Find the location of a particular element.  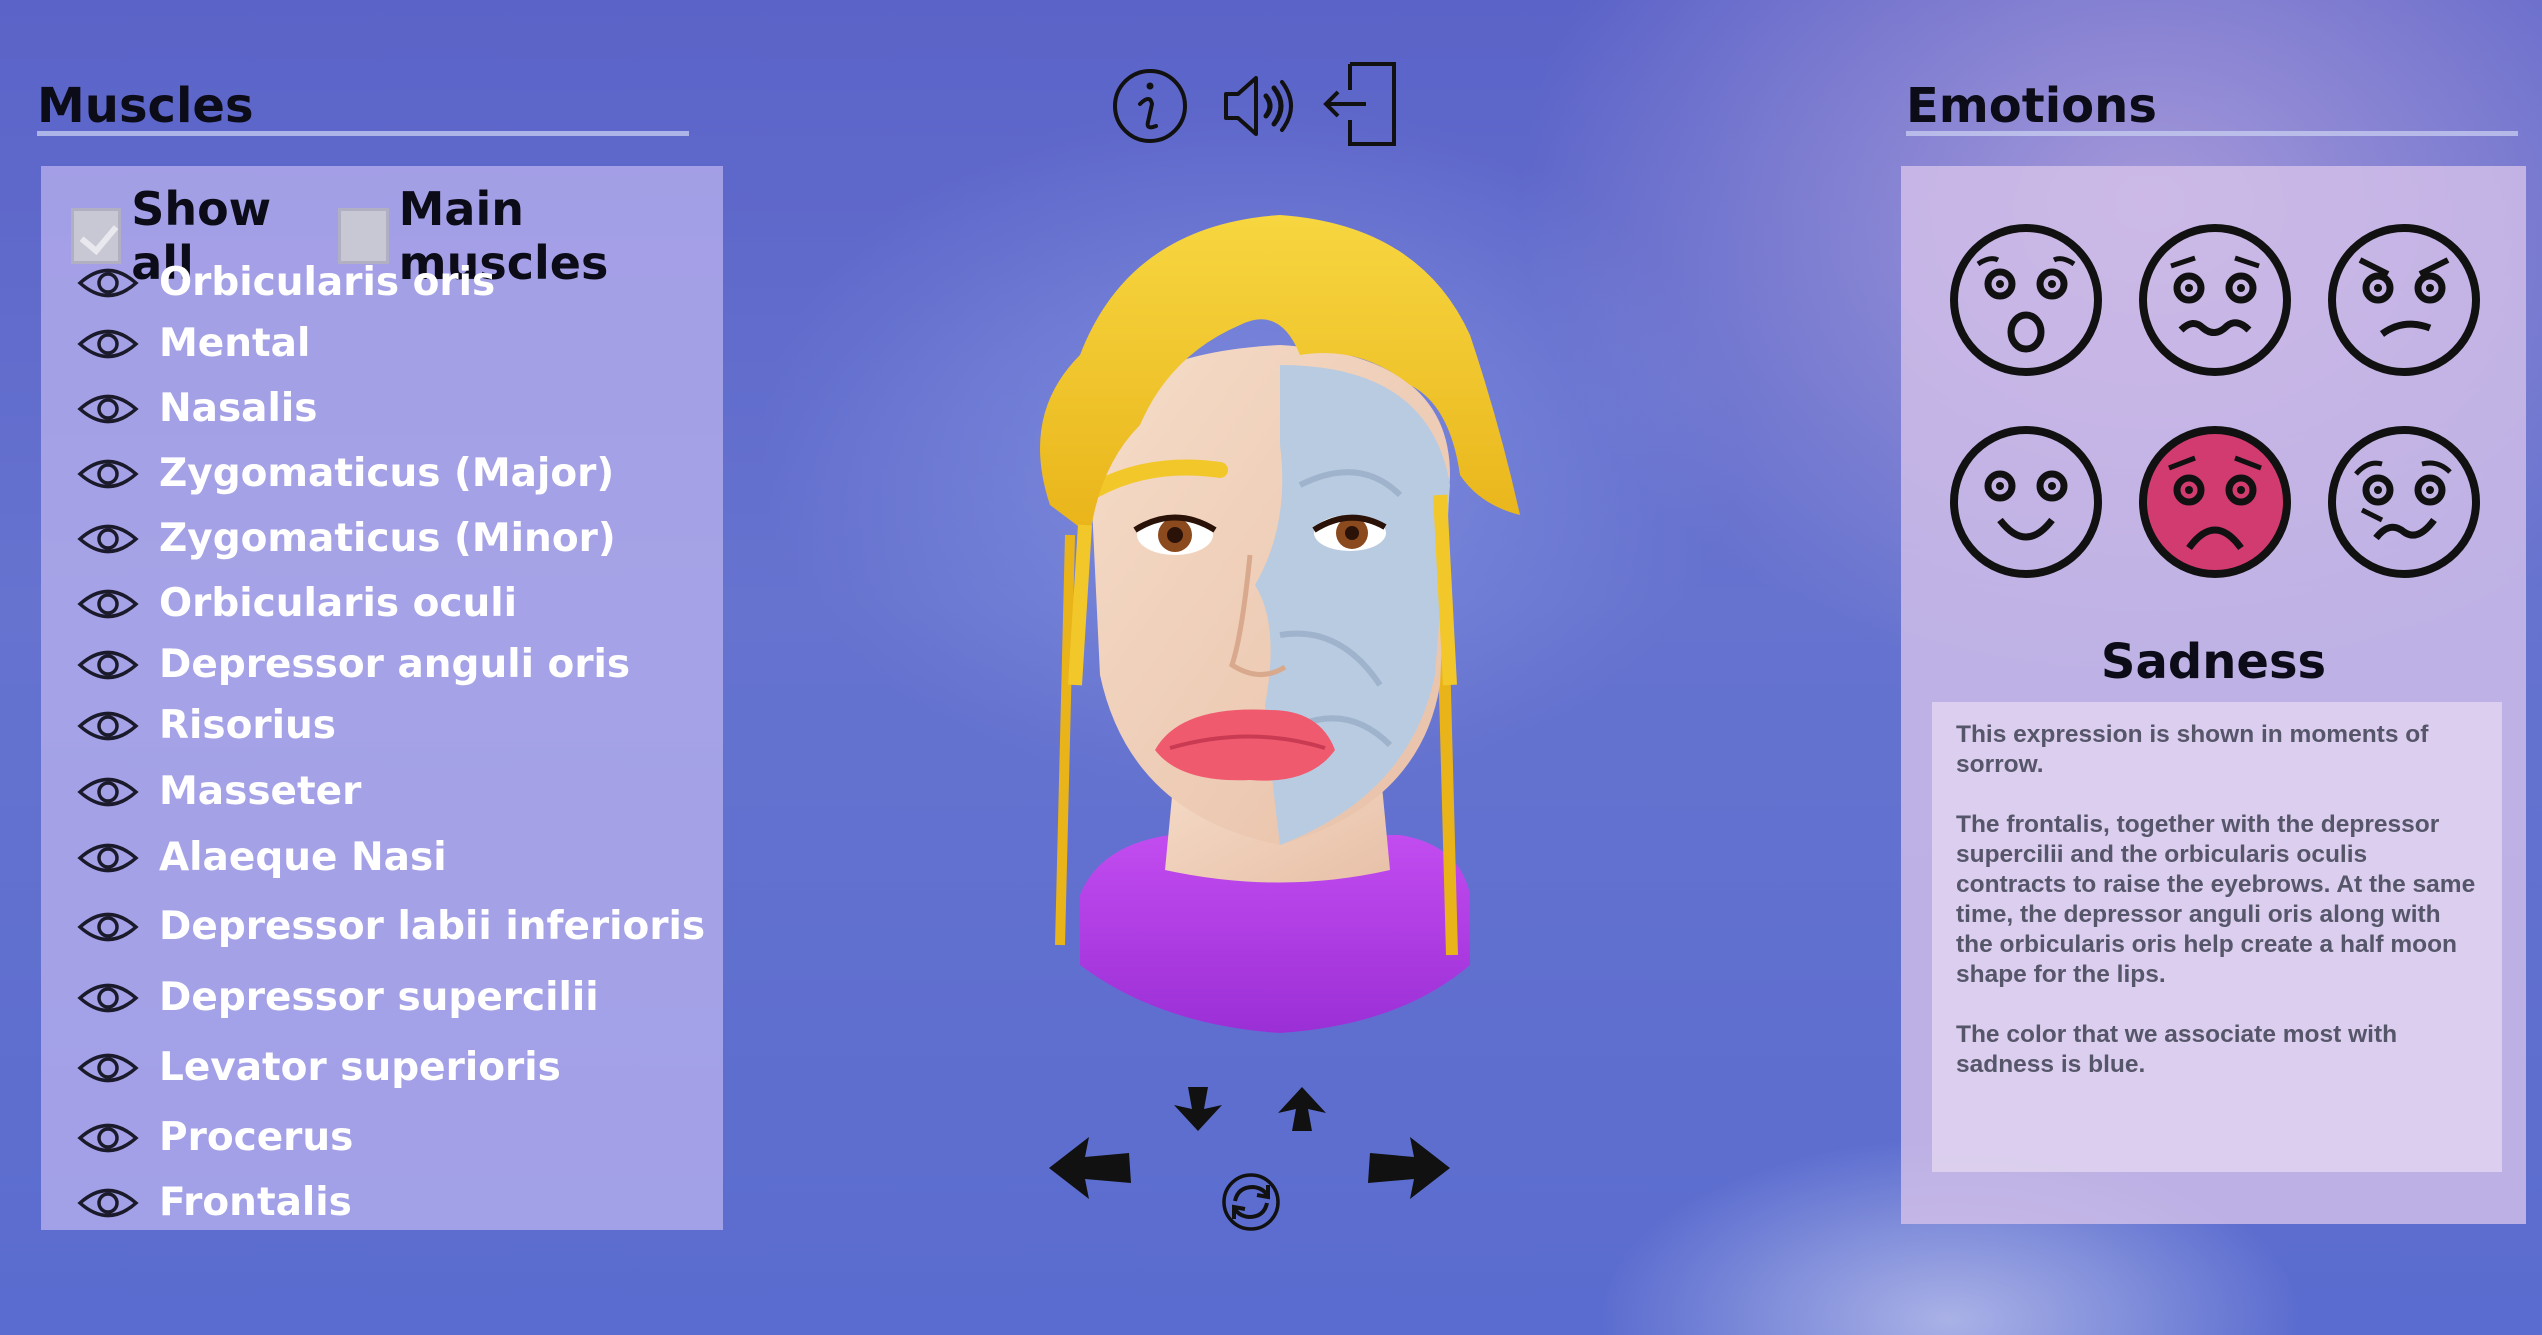

muscles-title-underline is located at coordinates (363, 133).